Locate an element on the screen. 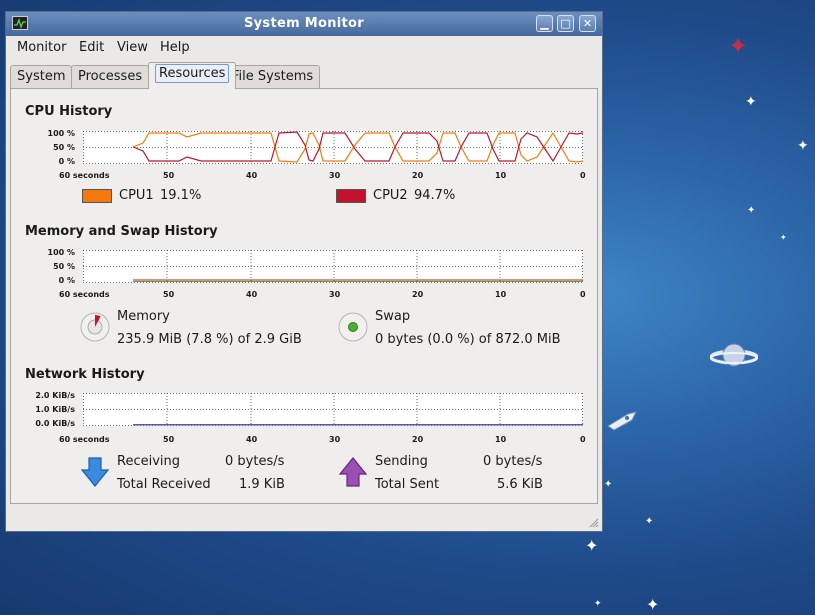 The height and width of the screenshot is (615, 815). mem-x-label-10: 10 is located at coordinates (501, 294).